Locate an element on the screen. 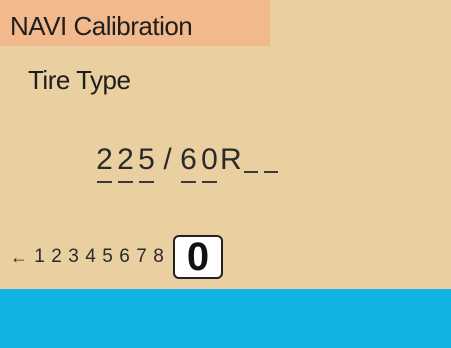  digit-option: 8 is located at coordinates (158, 257).